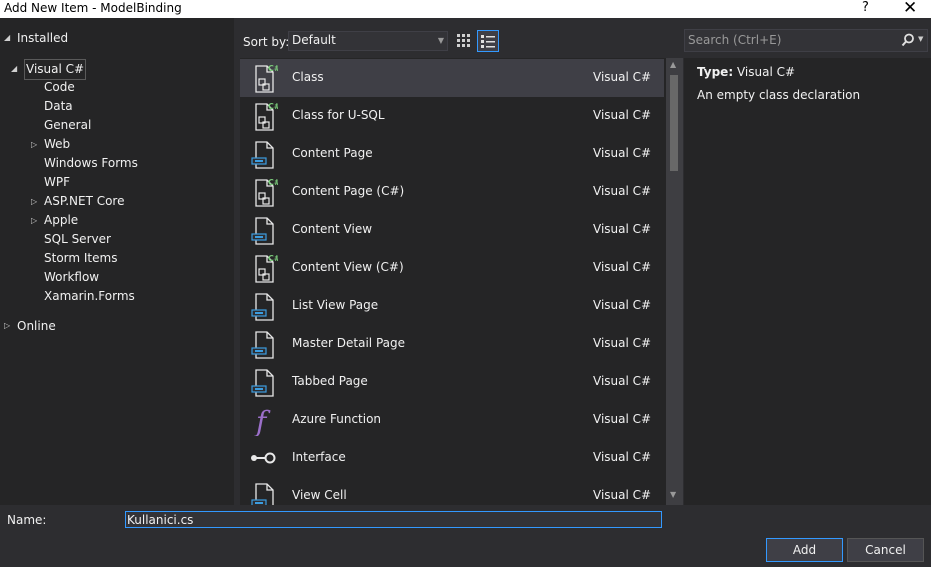 The height and width of the screenshot is (567, 931). I want to click on template-name: View Cell, so click(319, 495).